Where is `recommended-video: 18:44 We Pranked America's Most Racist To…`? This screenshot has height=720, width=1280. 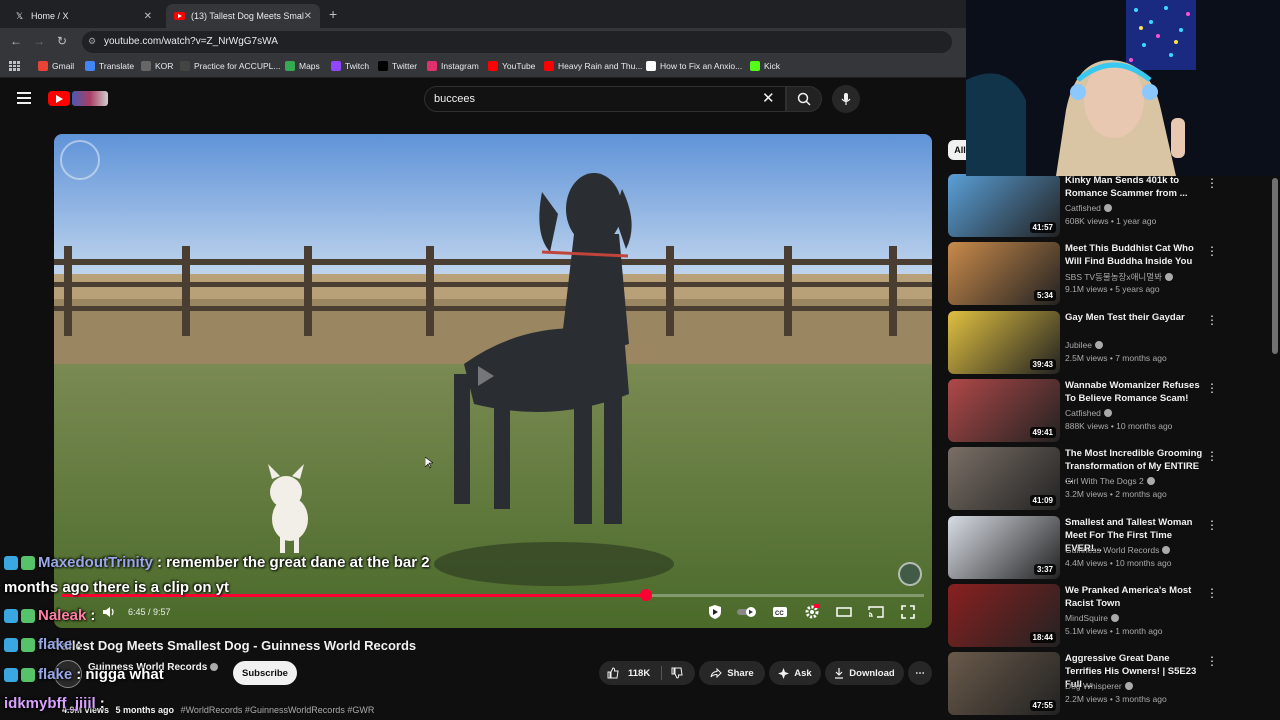
recommended-video: 18:44 We Pranked America's Most Racist To… is located at coordinates (1107, 615).